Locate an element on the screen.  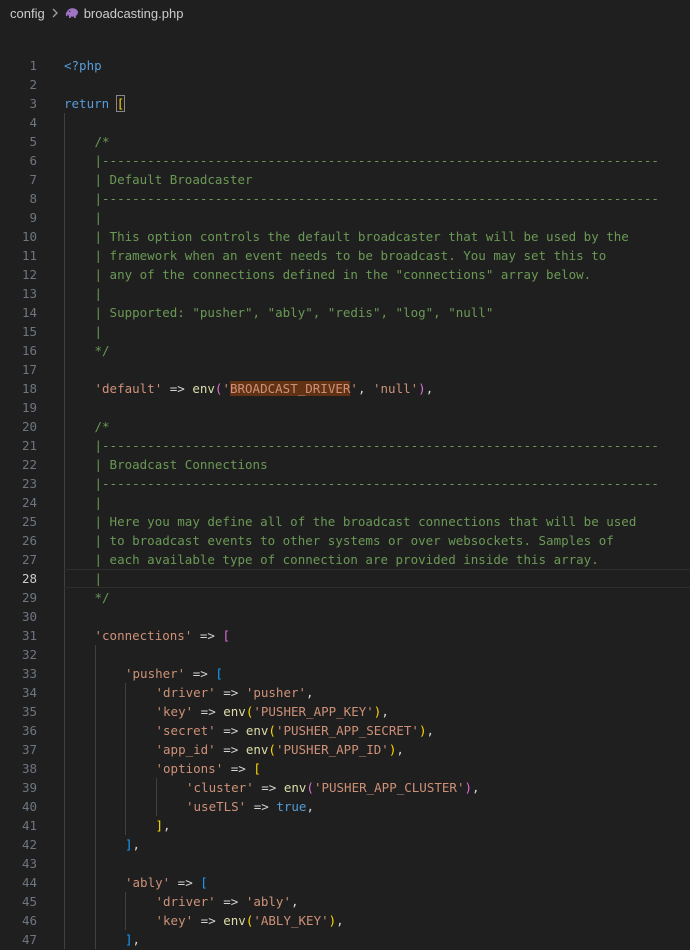
code-line: 34 'driver' => 'pusher', is located at coordinates (345, 692).